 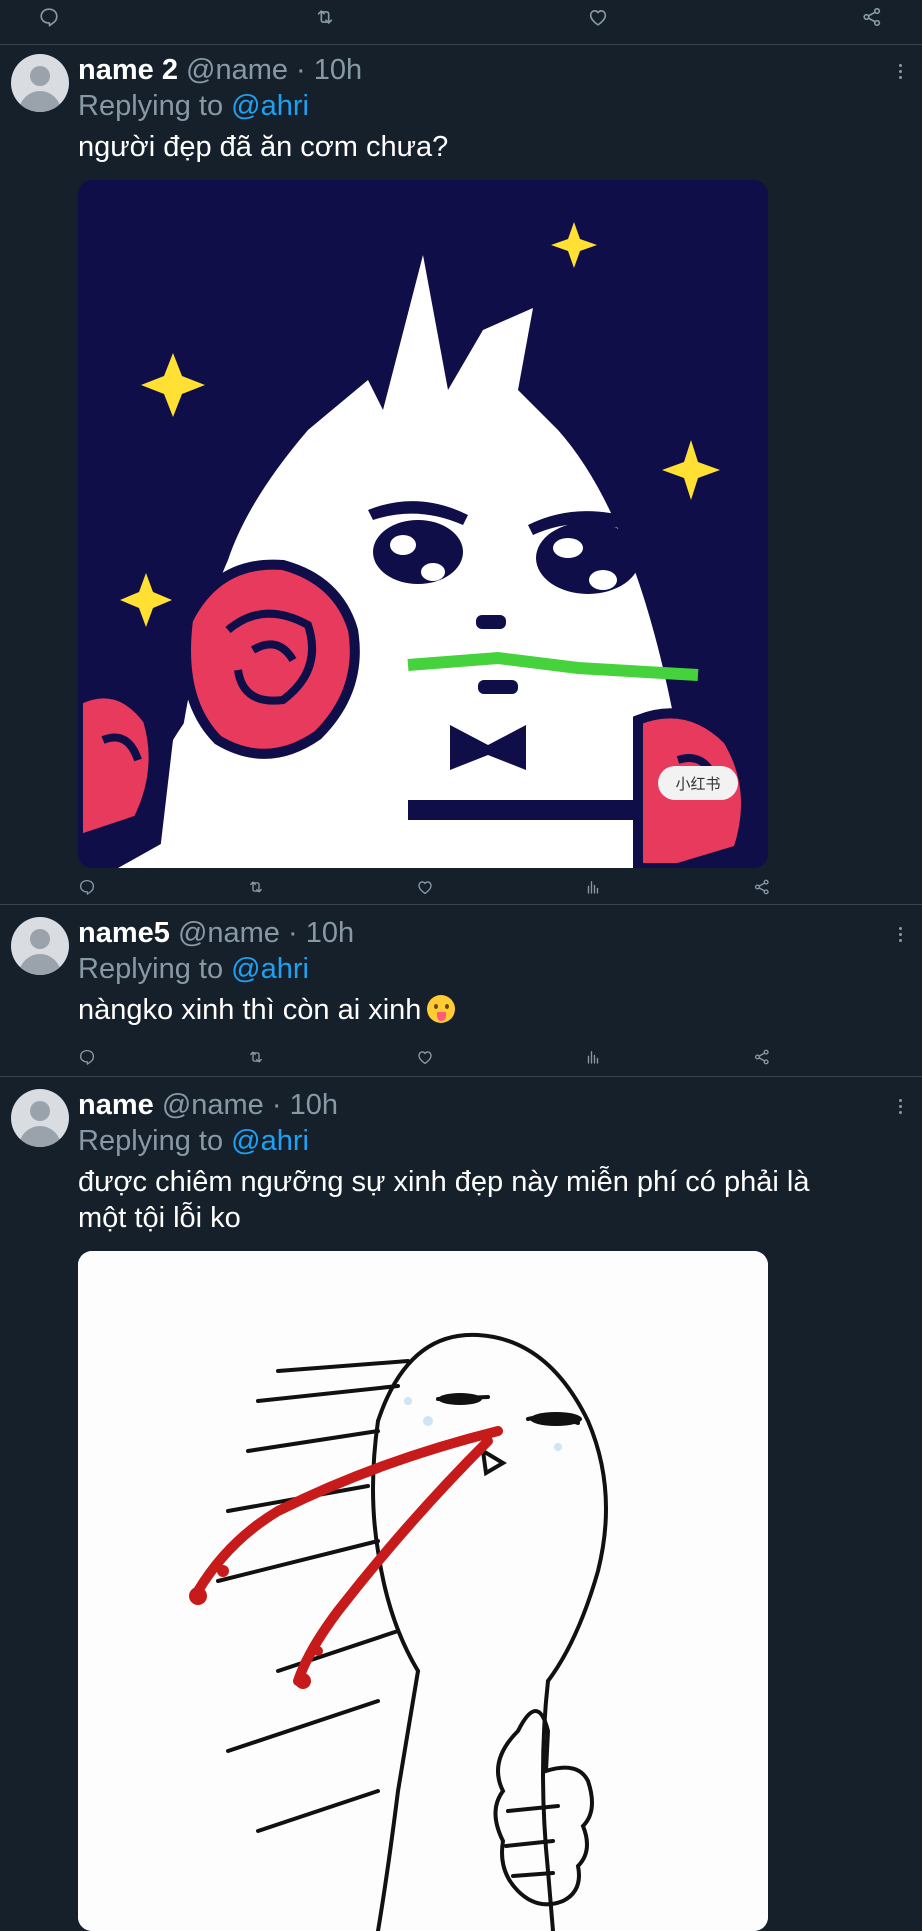 What do you see at coordinates (488, 1010) in the screenshot?
I see `tweet-text: nàngko xinh thì còn ai xinh` at bounding box center [488, 1010].